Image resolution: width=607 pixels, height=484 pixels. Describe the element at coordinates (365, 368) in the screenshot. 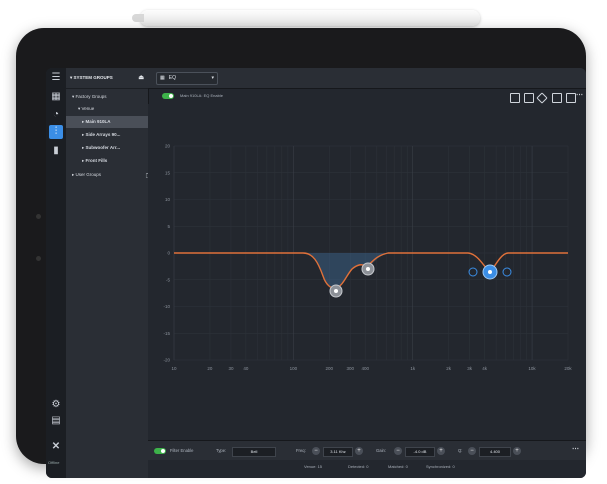

I see `x-tick-label: 400` at that location.